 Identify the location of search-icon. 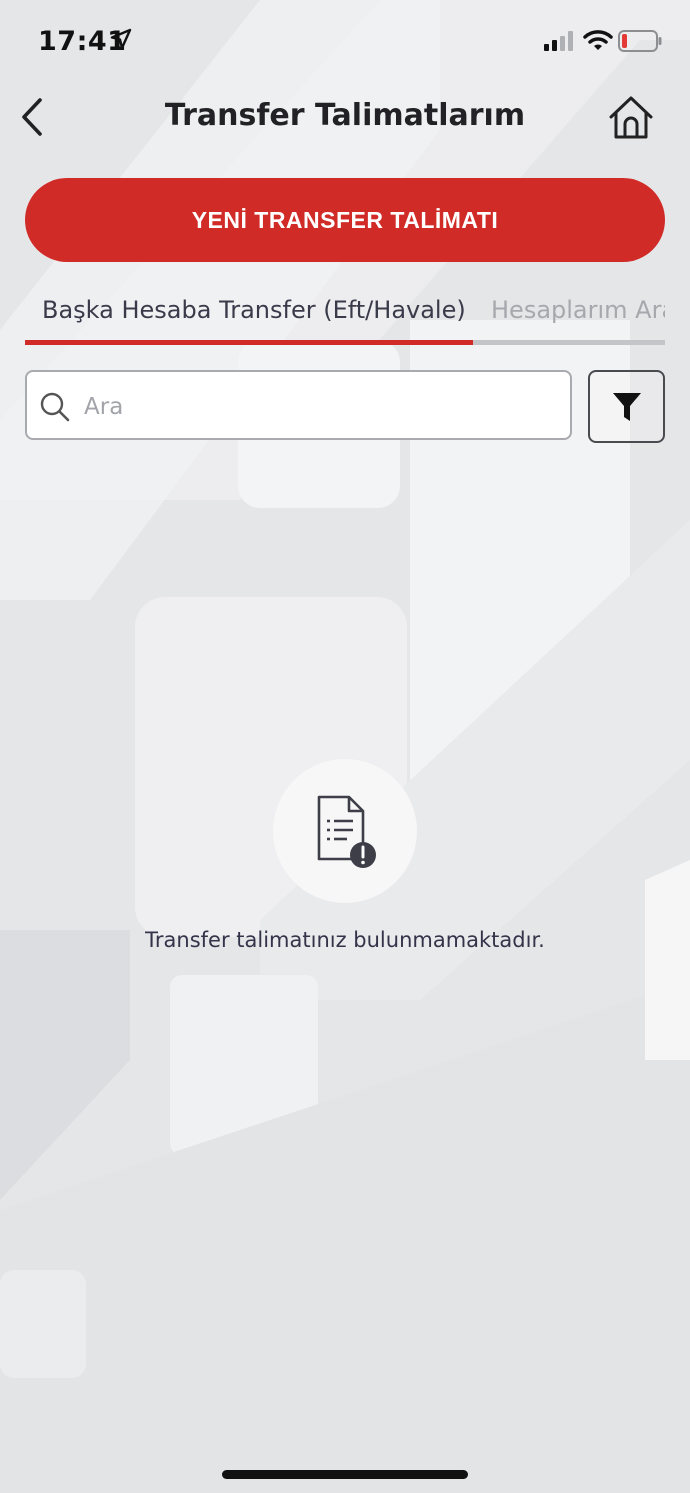
(55, 407).